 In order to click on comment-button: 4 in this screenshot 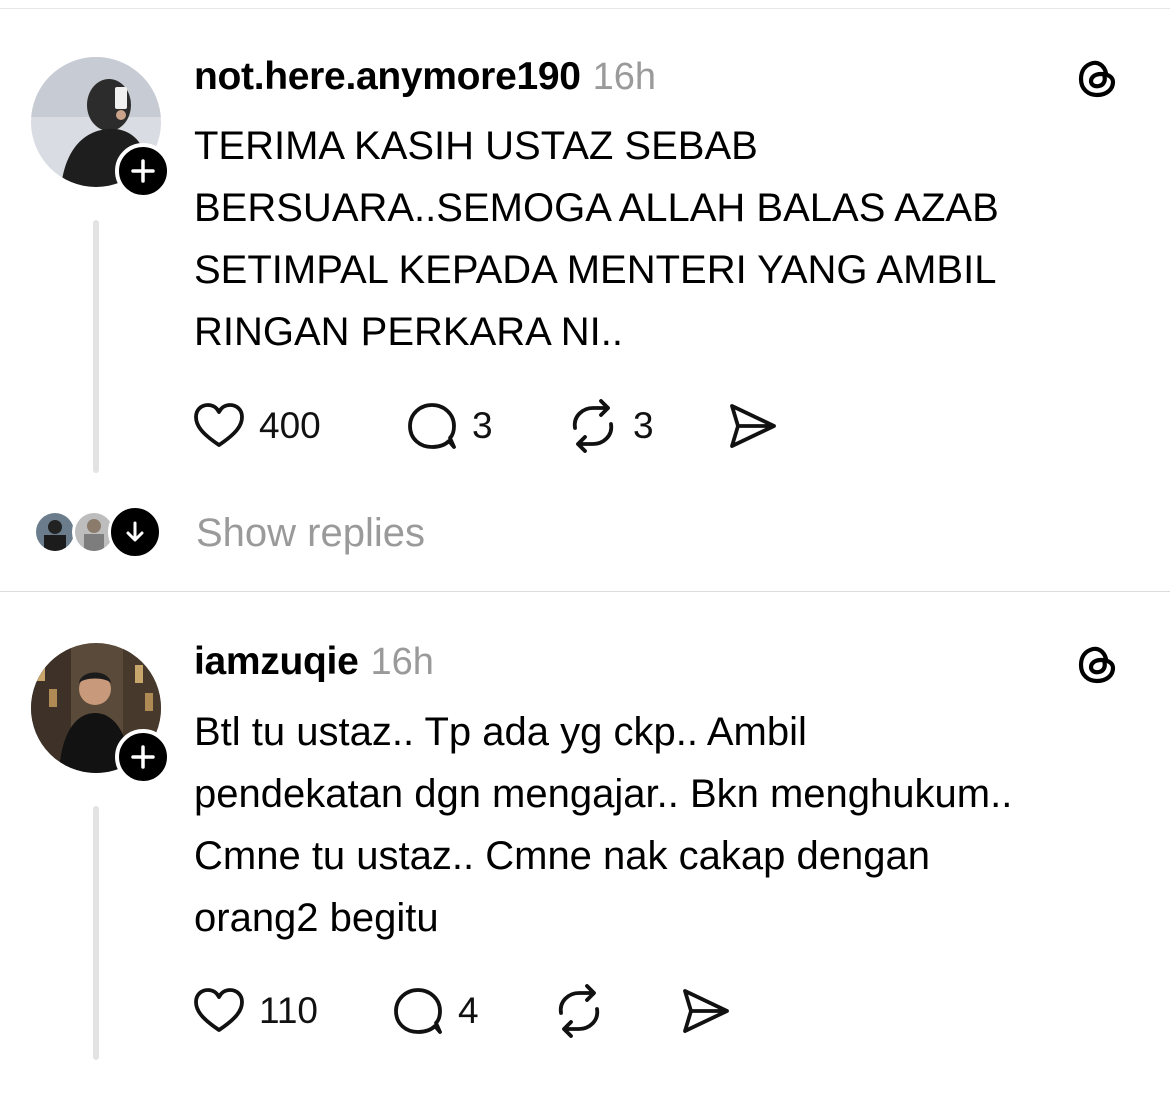, I will do `click(434, 1011)`.